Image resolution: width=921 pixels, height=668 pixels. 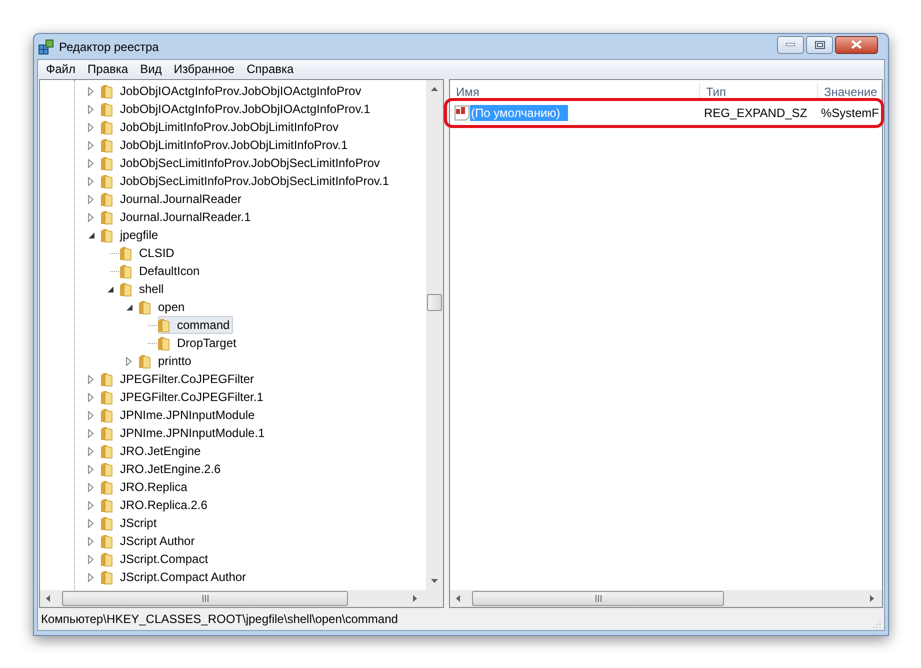 I want to click on tree-item: JPEGFilter.CoJPEGFilter, so click(x=187, y=379).